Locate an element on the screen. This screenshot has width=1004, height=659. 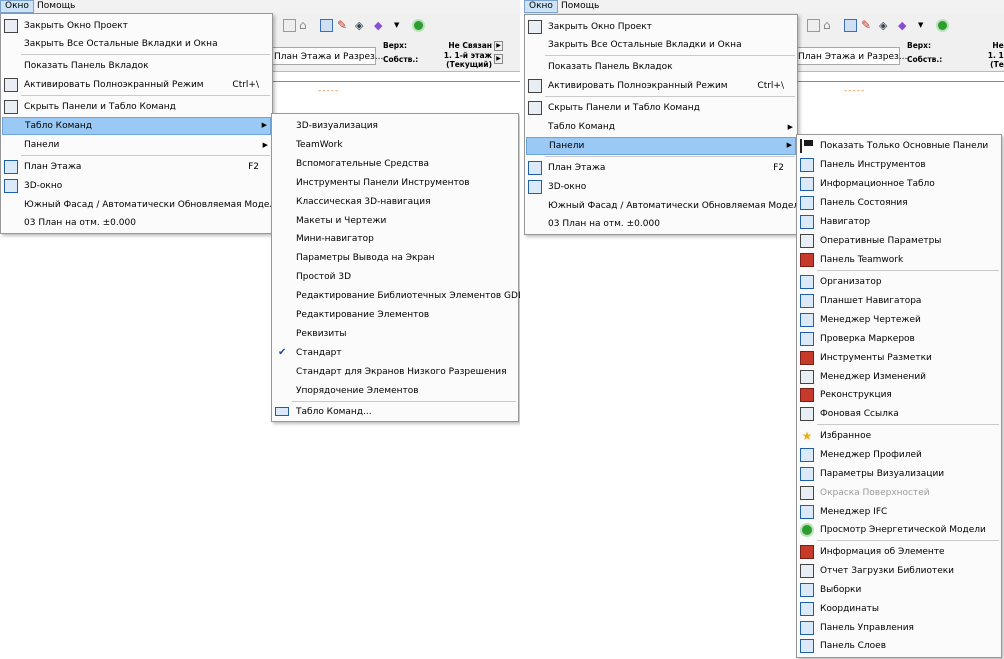
toolbar-option: Стандарт для Экранов Низкого Разрешения is located at coordinates (395, 372).